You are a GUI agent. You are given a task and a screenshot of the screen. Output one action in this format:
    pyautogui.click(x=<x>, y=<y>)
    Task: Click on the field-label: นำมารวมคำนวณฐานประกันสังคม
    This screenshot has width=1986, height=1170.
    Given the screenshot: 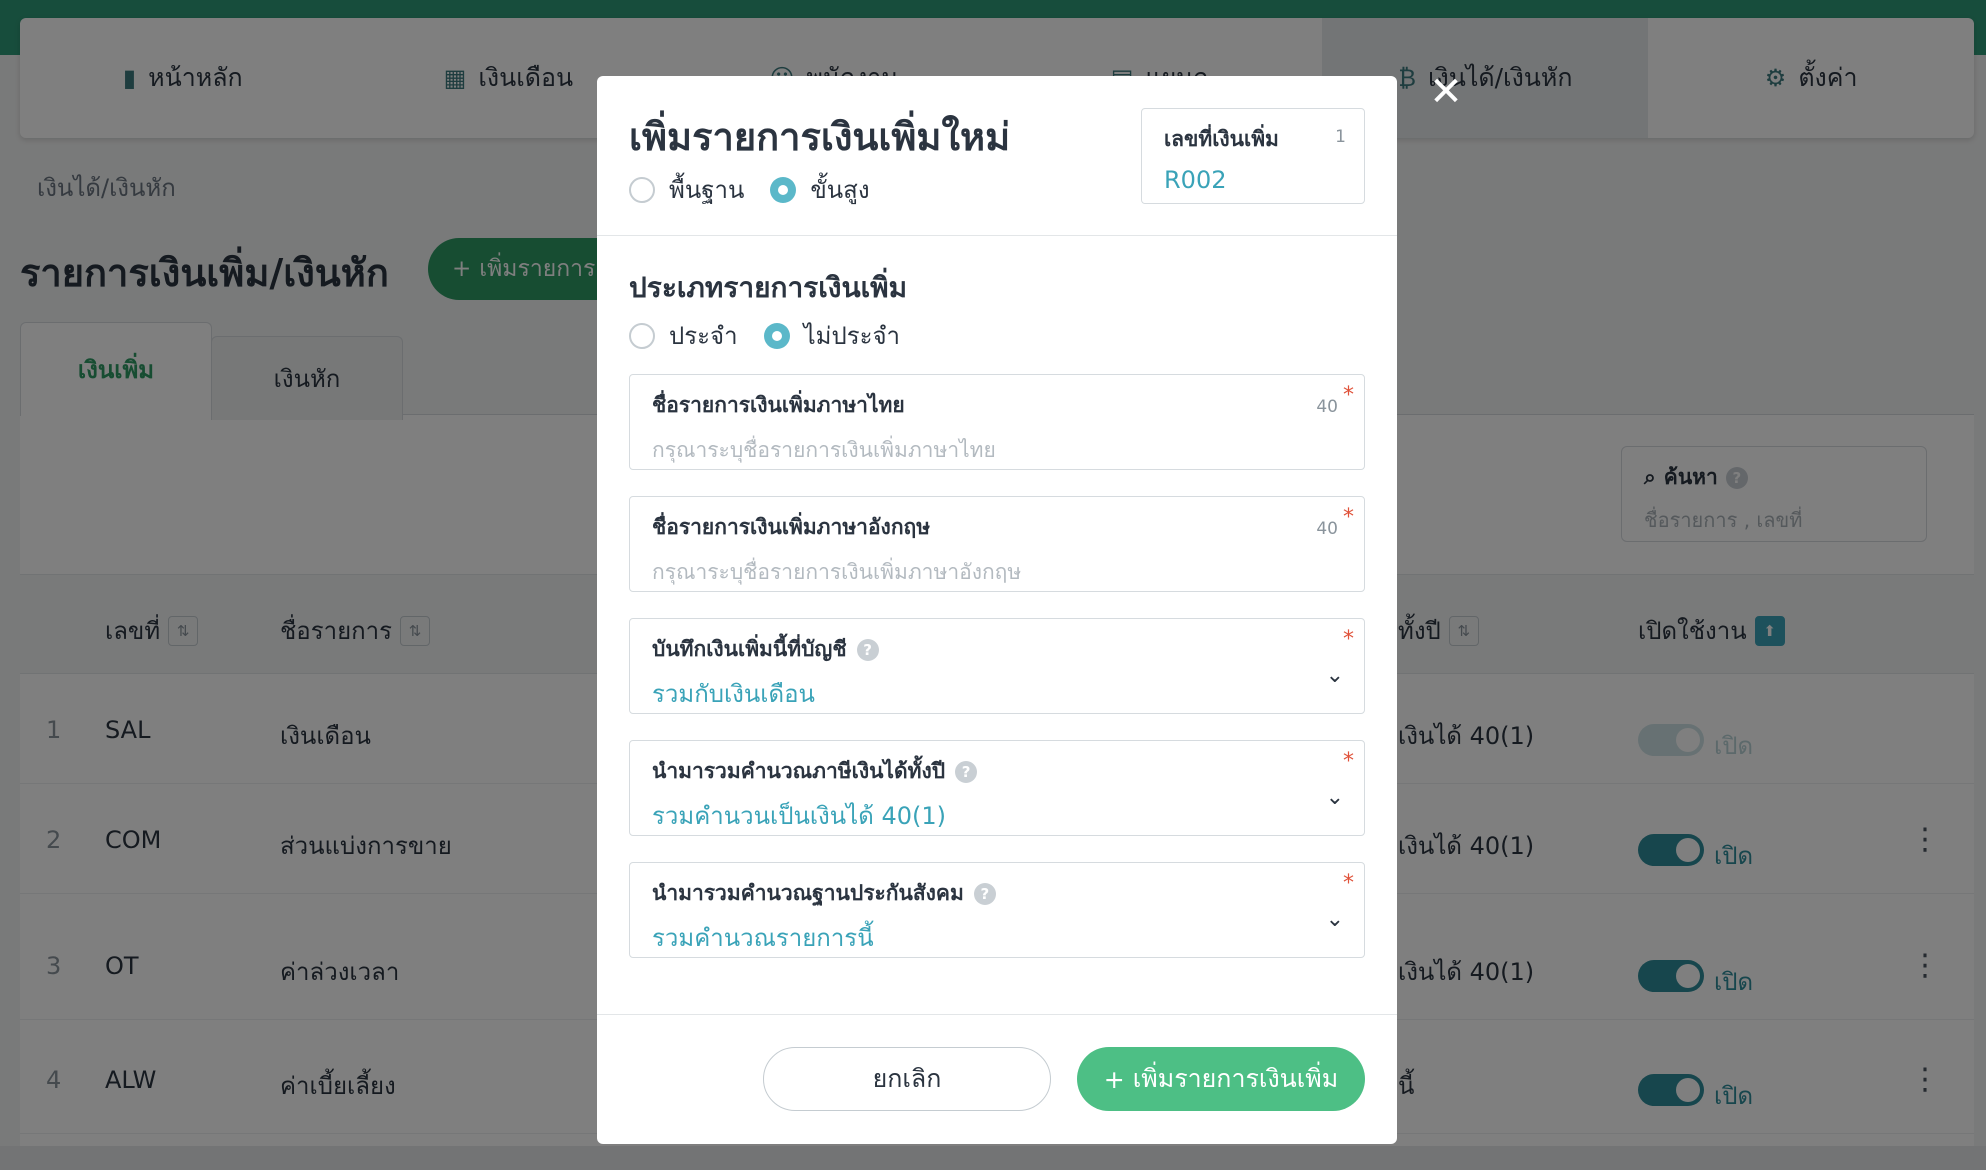 What is the action you would take?
    pyautogui.click(x=808, y=893)
    